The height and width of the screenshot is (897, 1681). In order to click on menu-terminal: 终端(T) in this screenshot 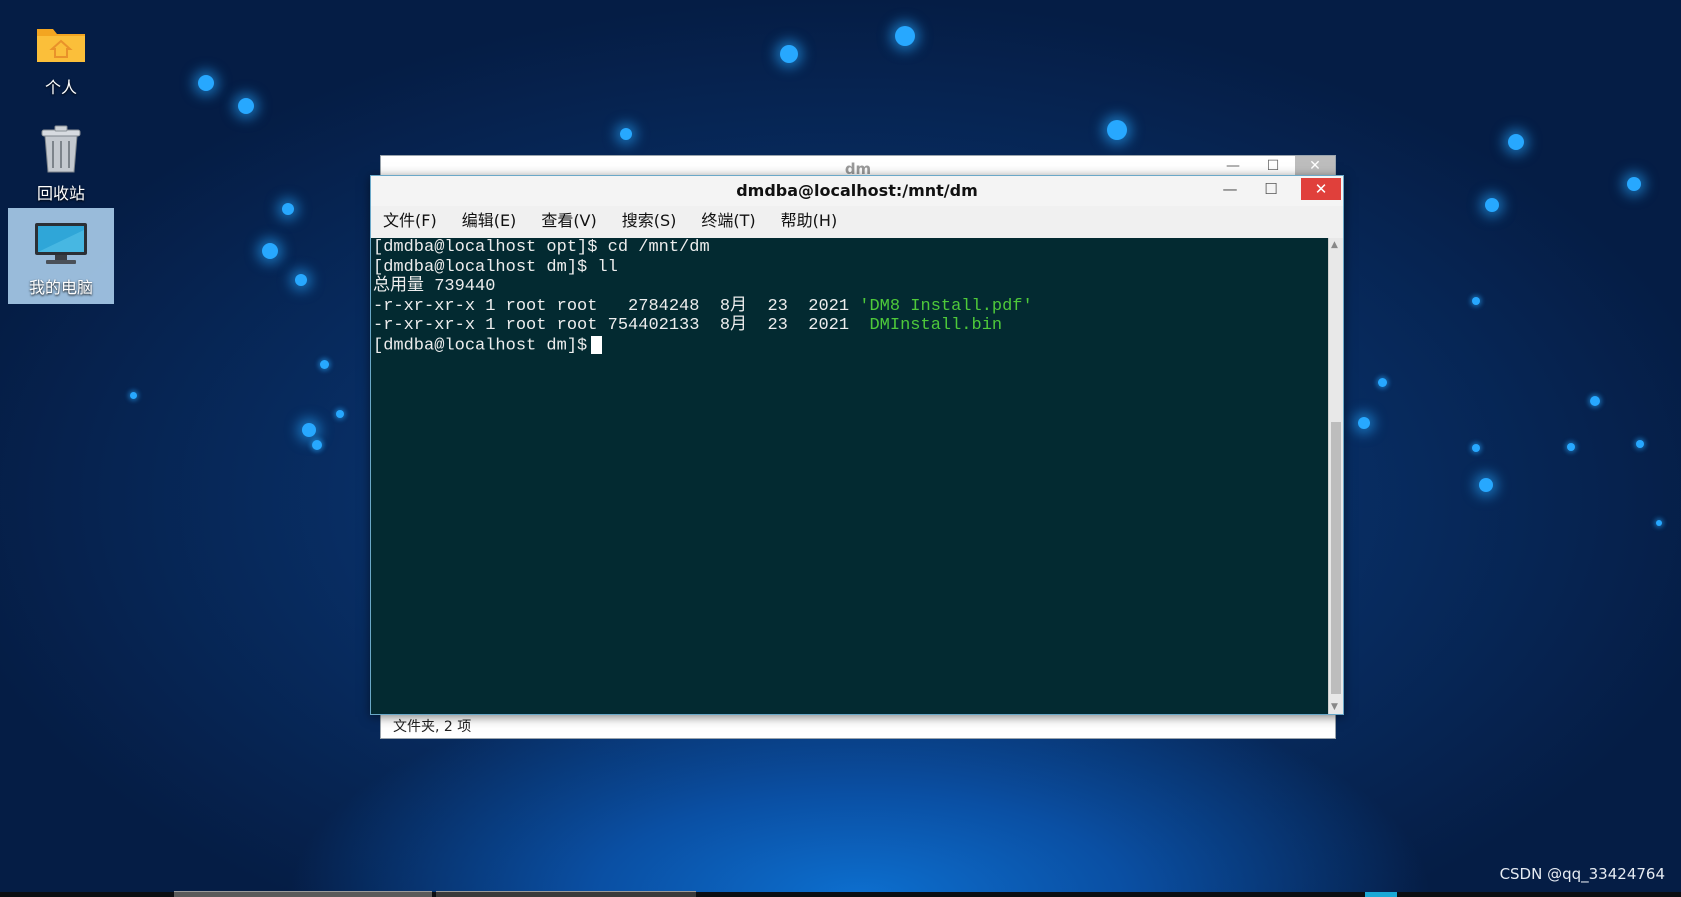, I will do `click(728, 220)`.